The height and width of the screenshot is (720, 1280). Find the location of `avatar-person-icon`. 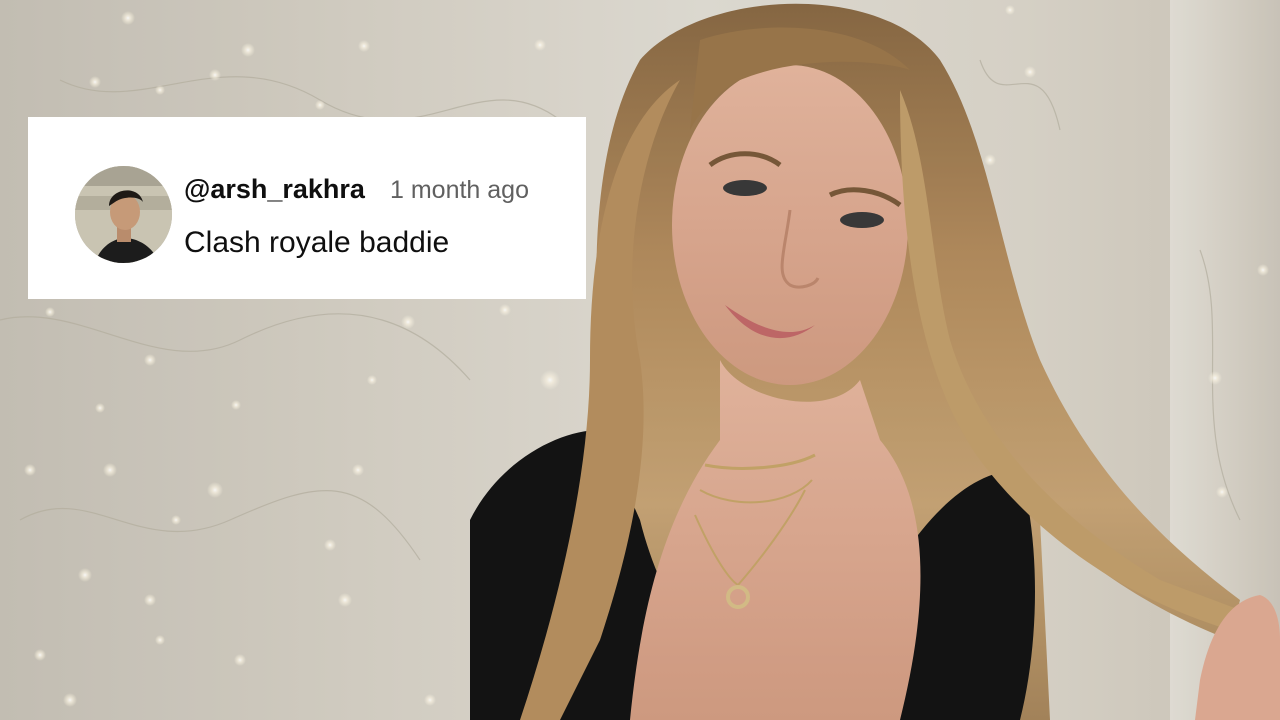

avatar-person-icon is located at coordinates (123, 214).